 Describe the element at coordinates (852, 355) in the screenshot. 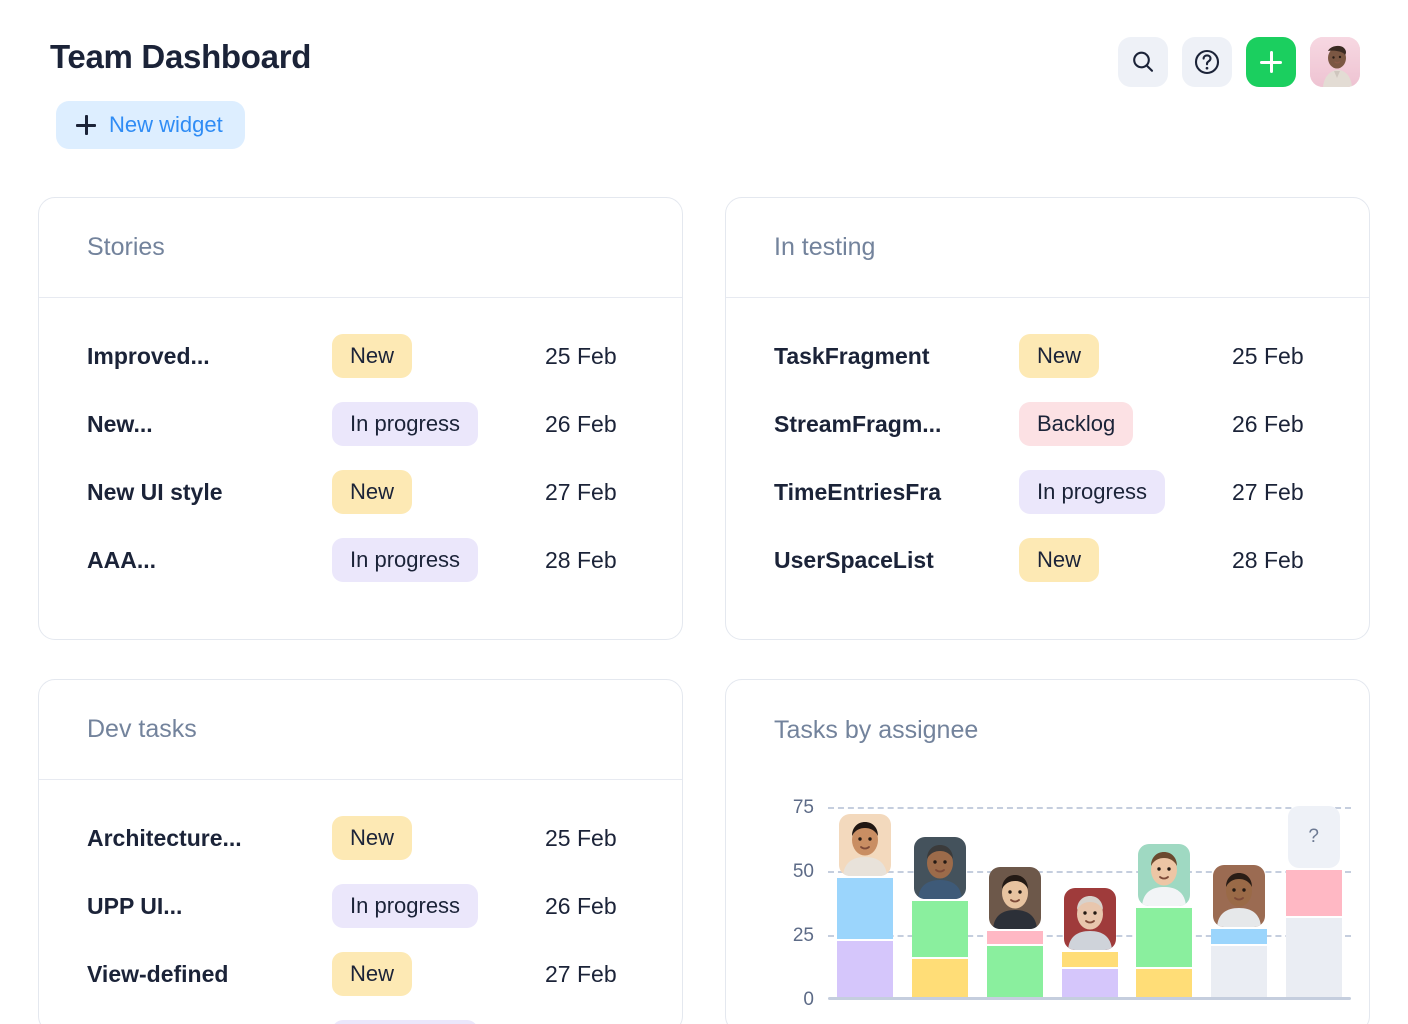

I see `task-name: TaskFragment` at that location.